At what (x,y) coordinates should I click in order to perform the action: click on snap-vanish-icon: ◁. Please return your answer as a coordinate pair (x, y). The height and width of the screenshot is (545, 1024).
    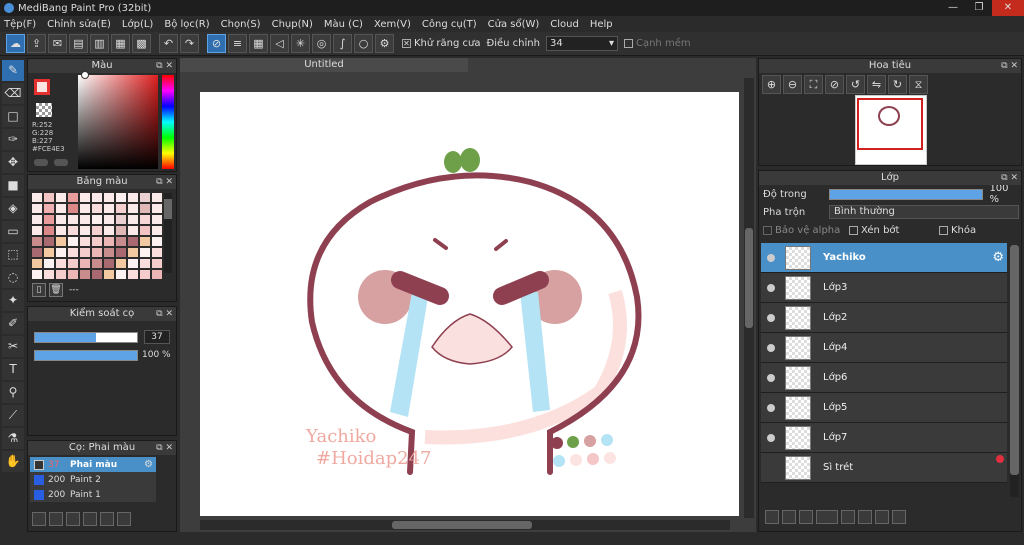
    Looking at the image, I should click on (279, 43).